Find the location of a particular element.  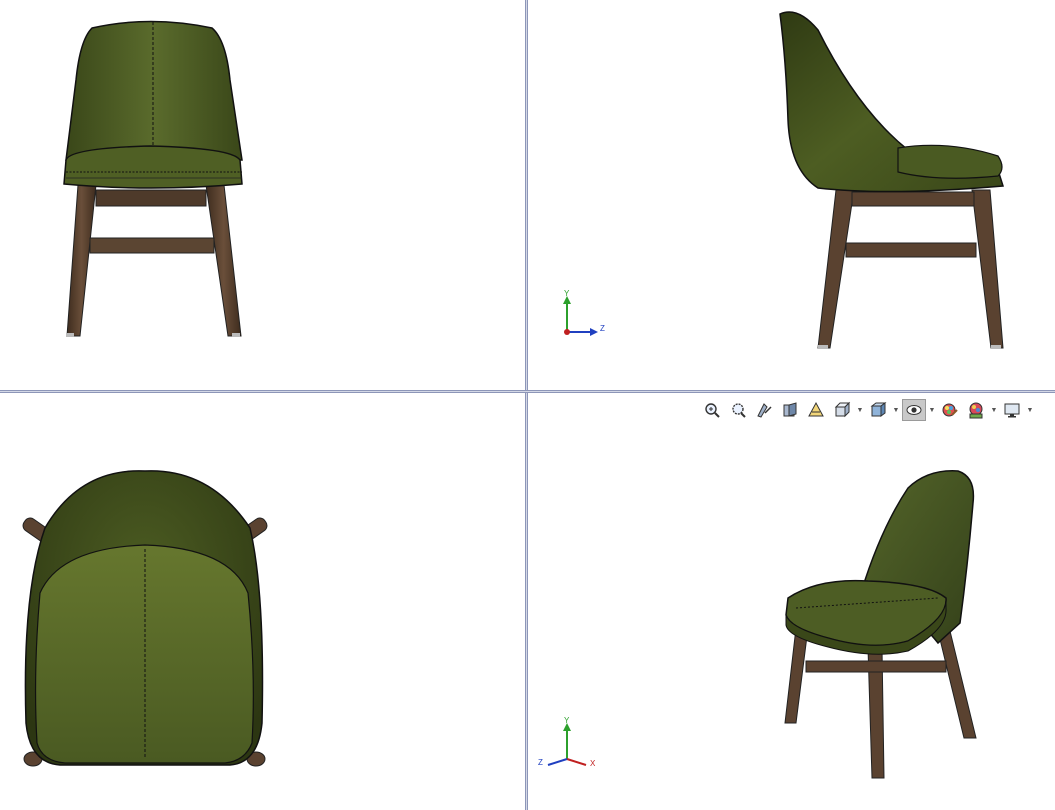

triad-y-label: Y is located at coordinates (567, 293).